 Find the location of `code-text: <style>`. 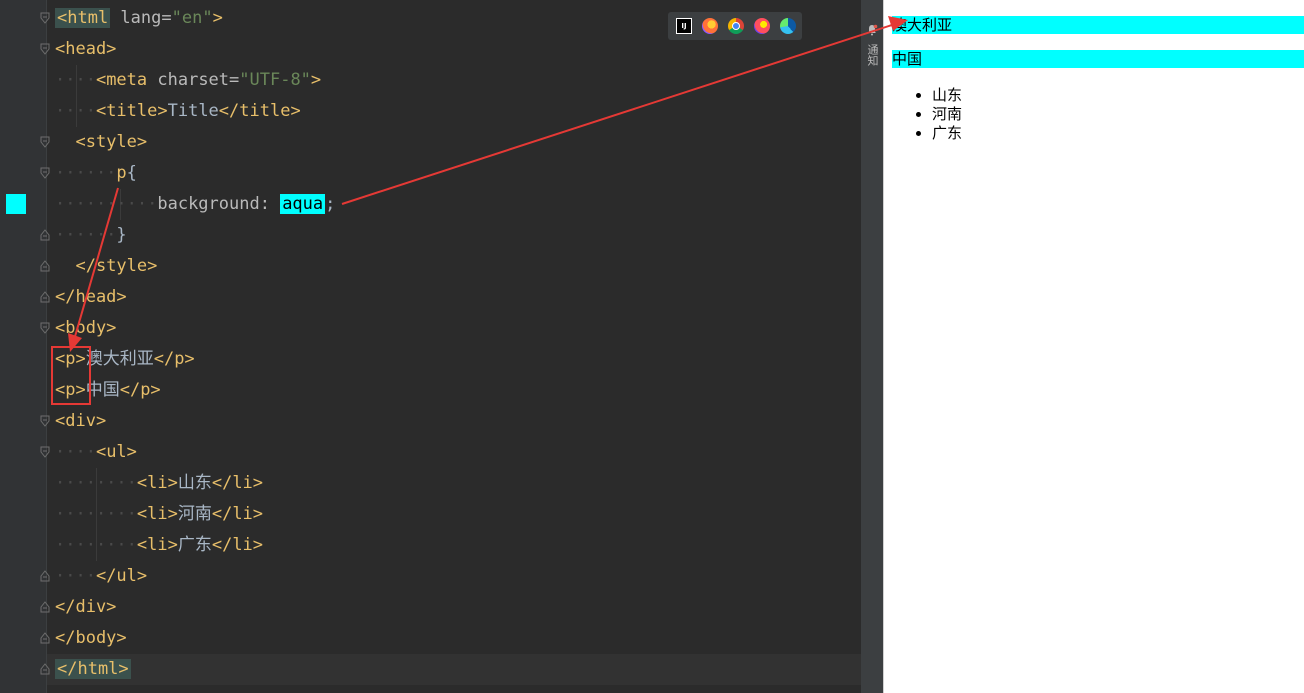

code-text: <style> is located at coordinates (111, 142).